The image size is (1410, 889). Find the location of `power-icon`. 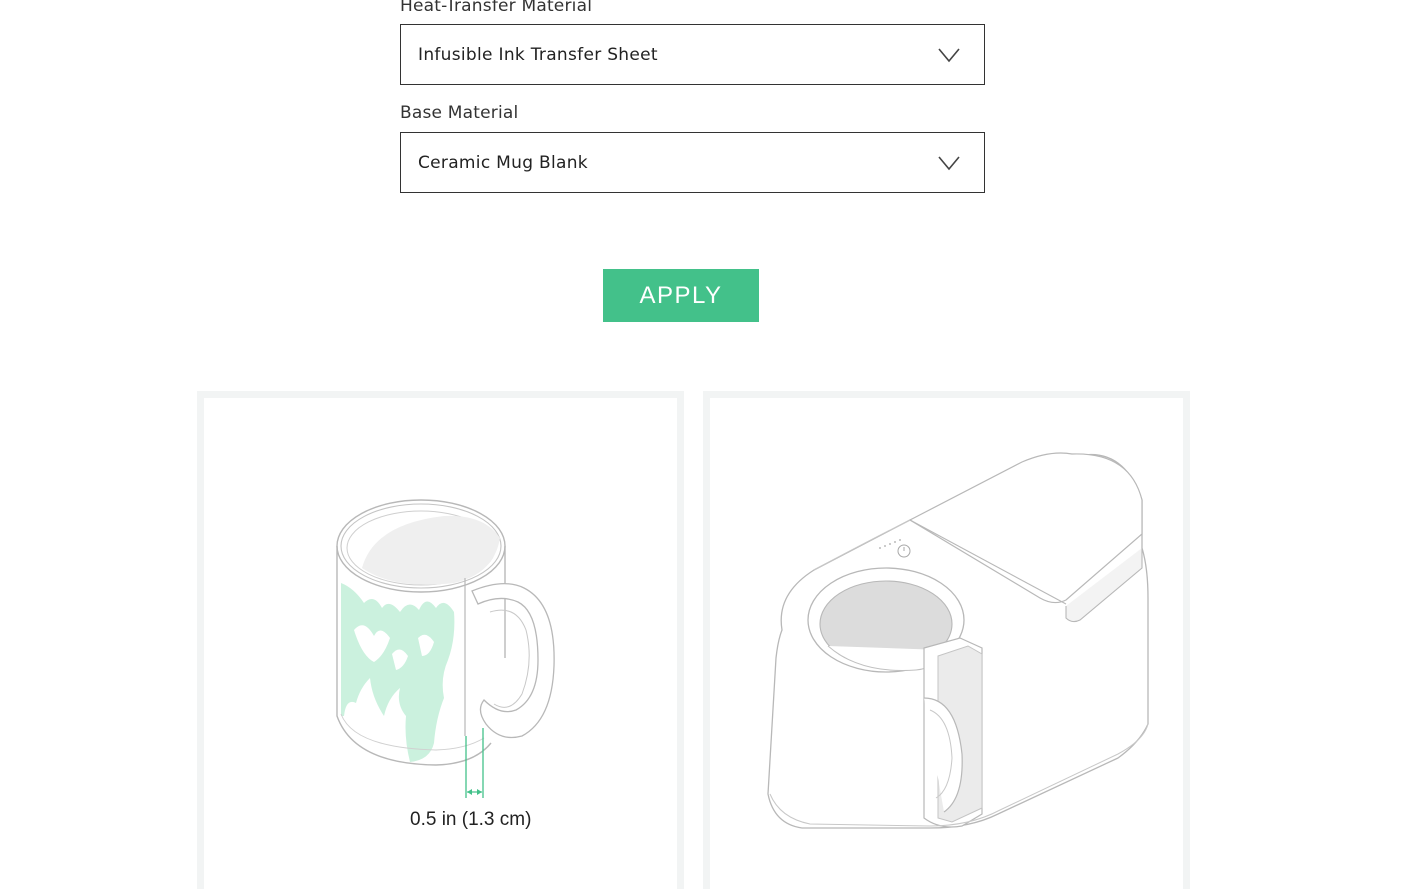

power-icon is located at coordinates (904, 551).